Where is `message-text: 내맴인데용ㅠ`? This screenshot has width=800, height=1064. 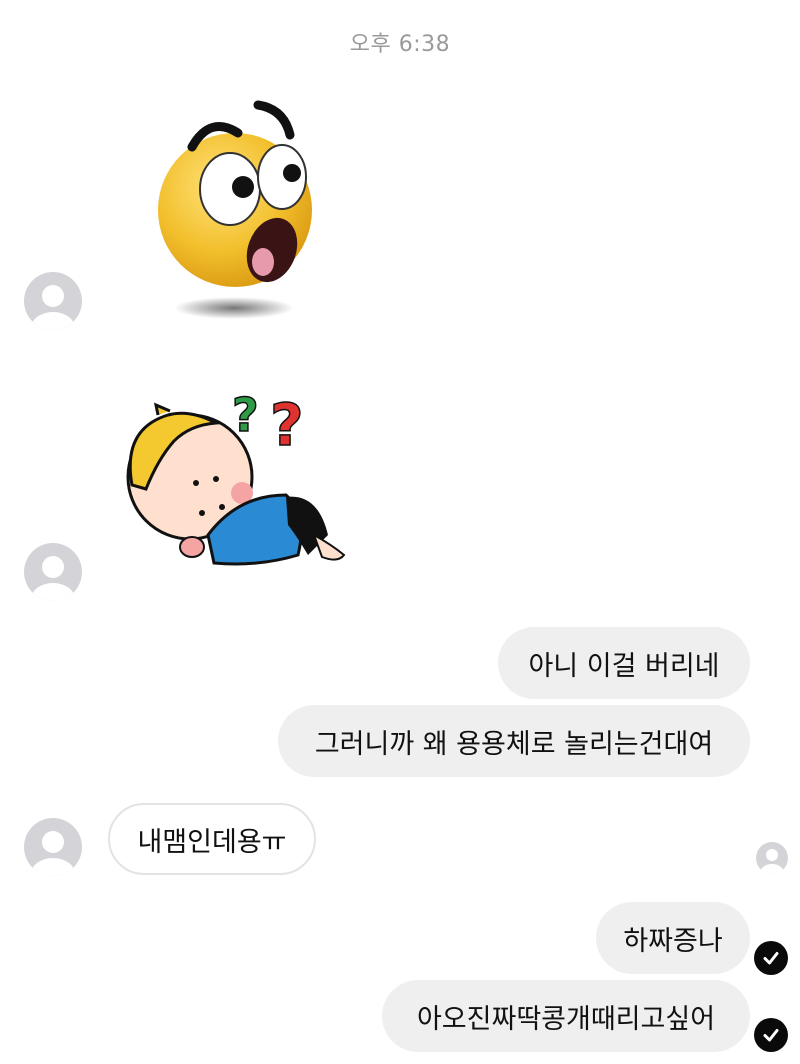 message-text: 내맴인데용ㅠ is located at coordinates (212, 842).